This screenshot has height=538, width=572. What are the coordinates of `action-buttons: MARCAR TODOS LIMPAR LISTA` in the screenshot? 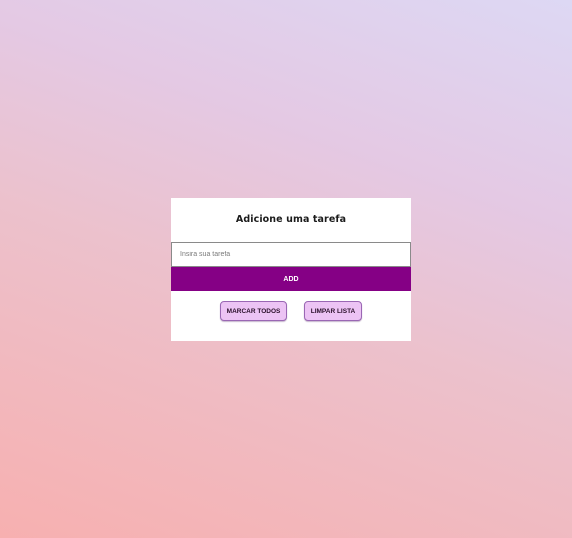 It's located at (291, 311).